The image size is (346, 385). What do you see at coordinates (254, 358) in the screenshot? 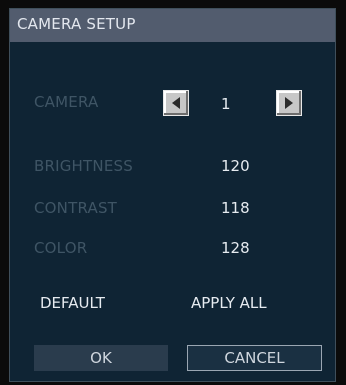
I see `cancel-button: CANCEL` at bounding box center [254, 358].